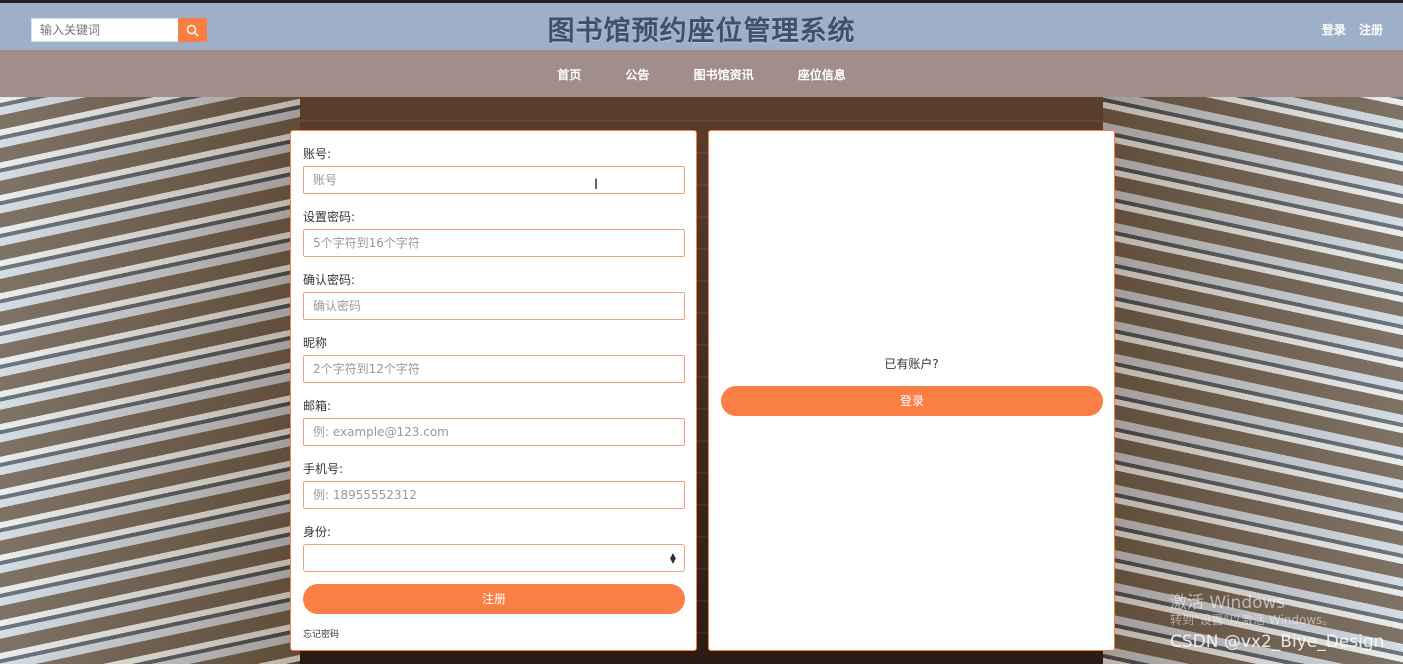 The width and height of the screenshot is (1403, 664). I want to click on identity-select: ▲ ▼, so click(494, 558).